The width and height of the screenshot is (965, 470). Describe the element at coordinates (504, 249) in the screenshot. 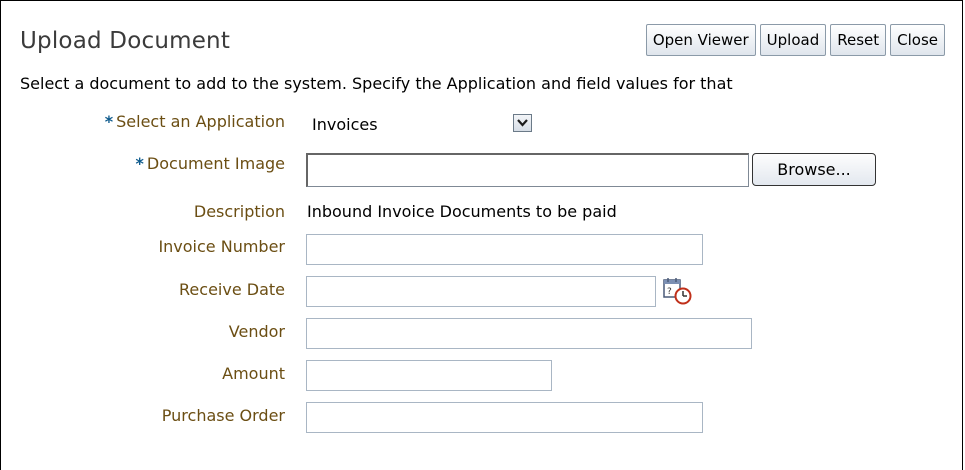

I see `invoice-number-field` at that location.